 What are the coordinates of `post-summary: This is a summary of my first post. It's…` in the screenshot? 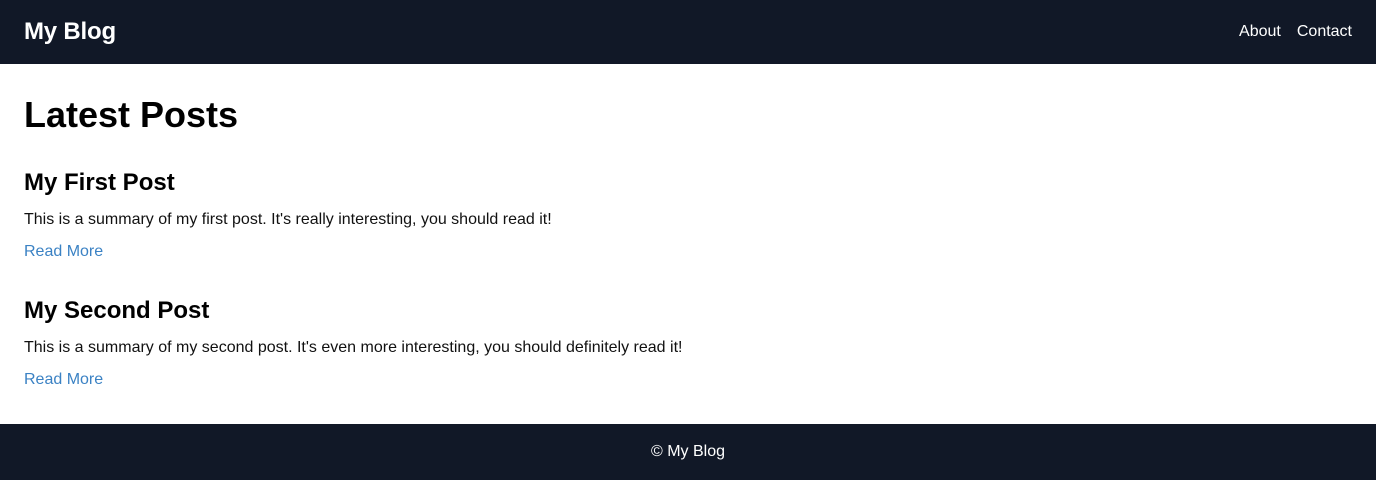 It's located at (288, 219).